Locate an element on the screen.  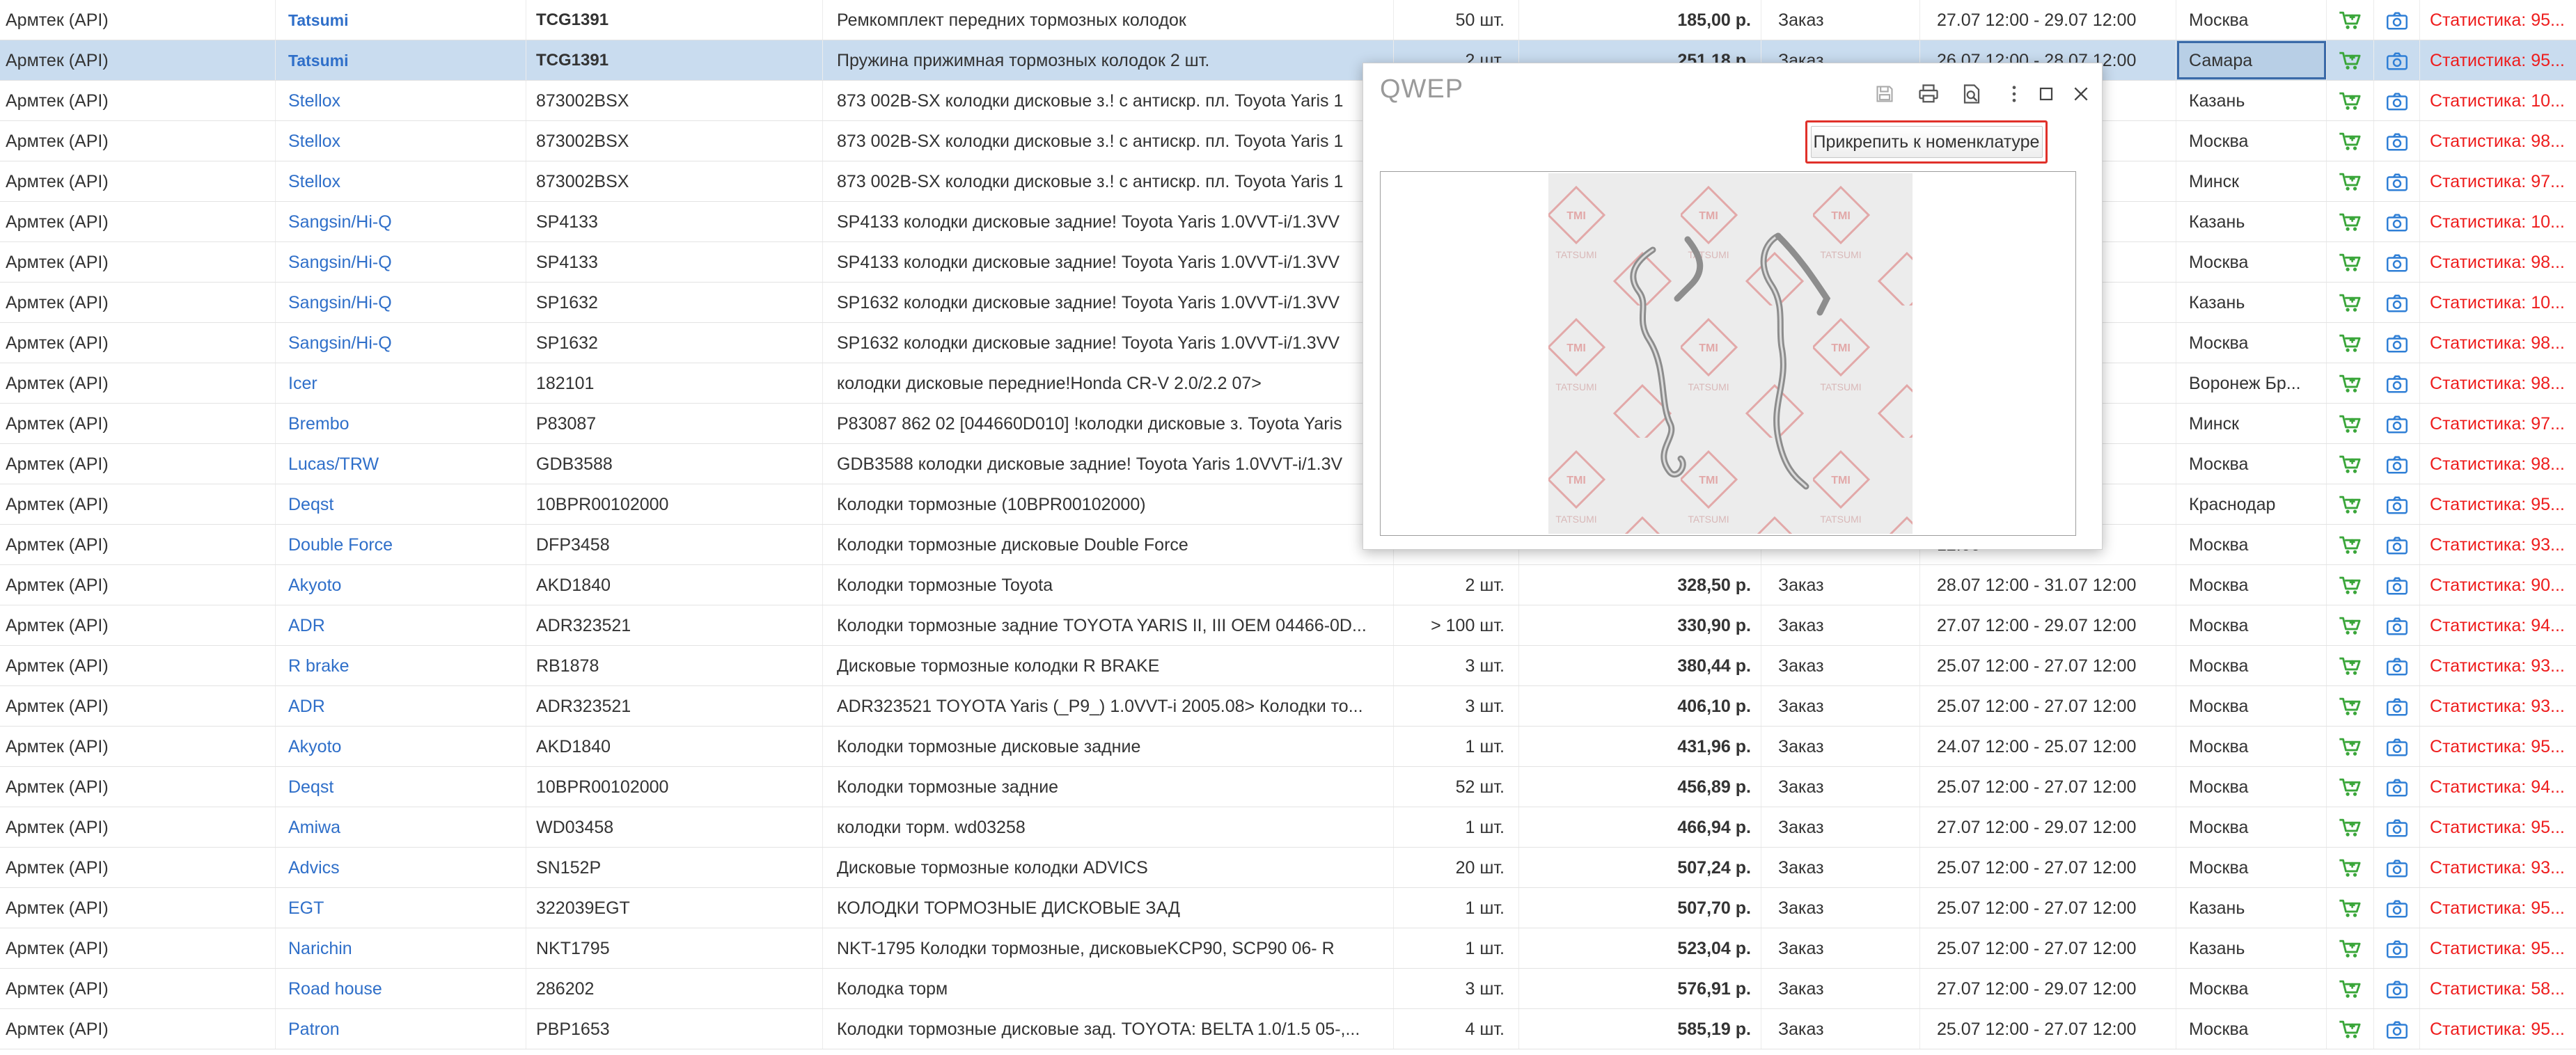
brand-link: R brake is located at coordinates (401, 665).